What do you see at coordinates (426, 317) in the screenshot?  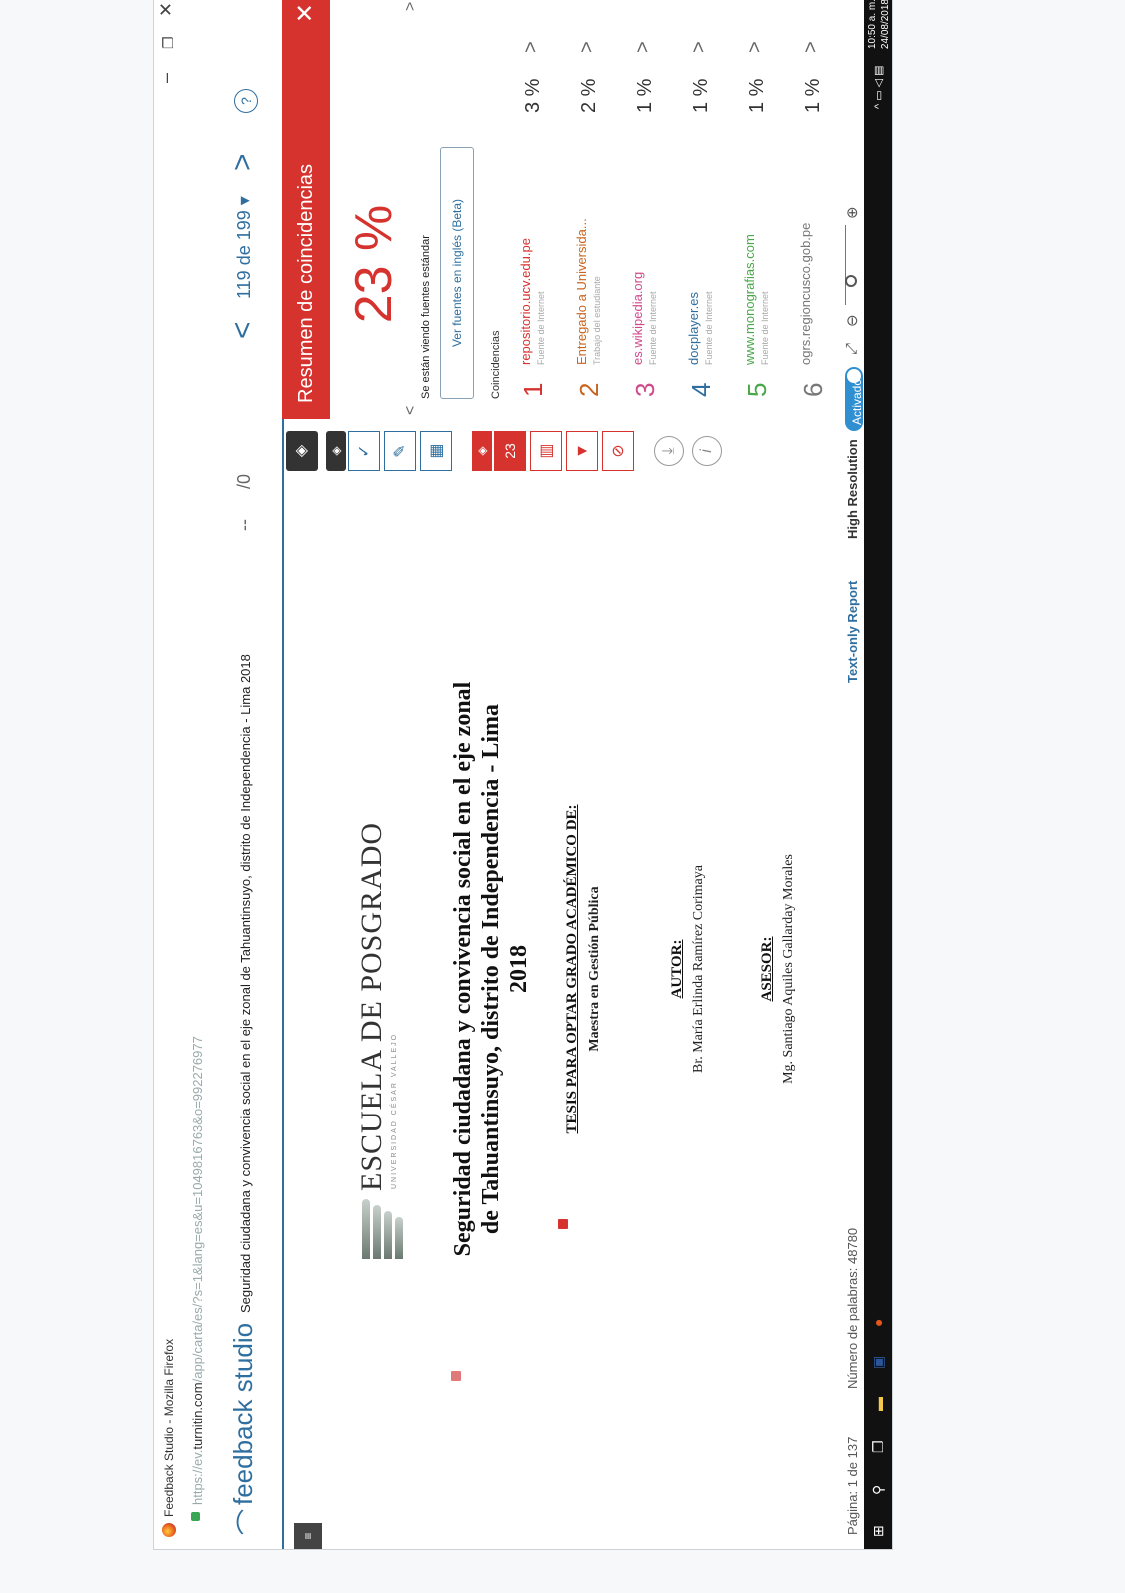 I see `viewing-sources-text: Se están viendo fuentes estándar` at bounding box center [426, 317].